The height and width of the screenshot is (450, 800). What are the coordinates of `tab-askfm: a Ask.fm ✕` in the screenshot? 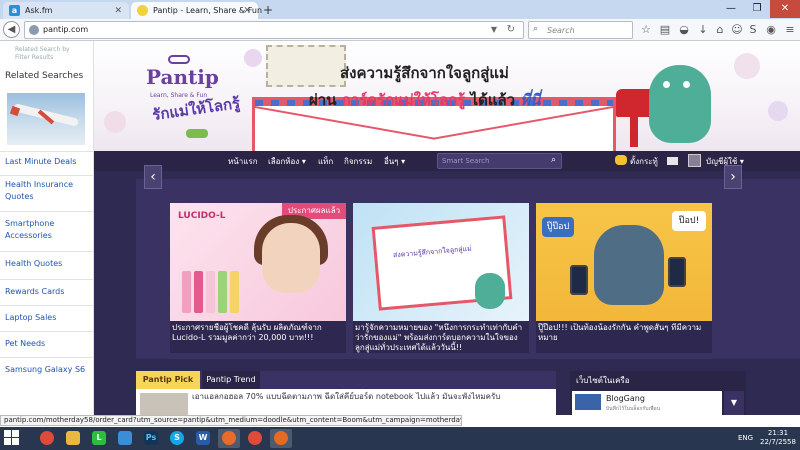 It's located at (66, 10).